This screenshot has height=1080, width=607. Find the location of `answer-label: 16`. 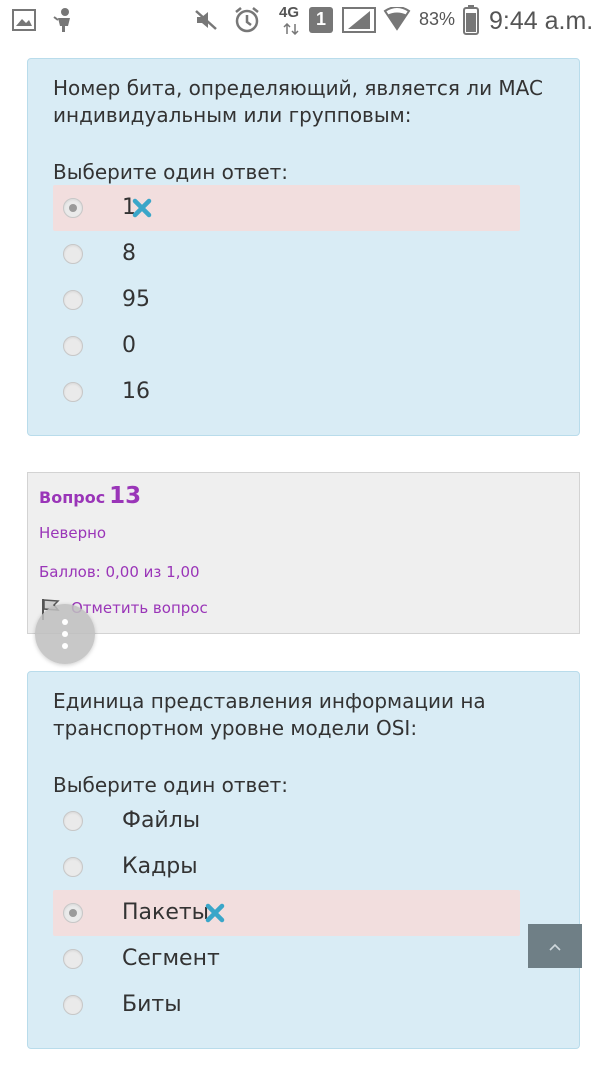

answer-label: 16 is located at coordinates (136, 391).